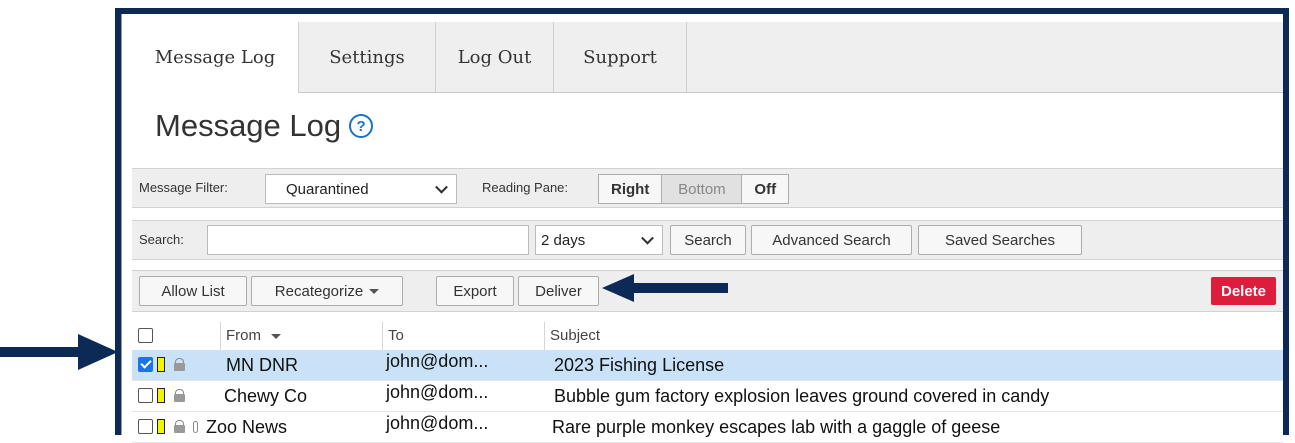 This screenshot has width=1295, height=443. What do you see at coordinates (262, 364) in the screenshot?
I see `row-from: MN DNR` at bounding box center [262, 364].